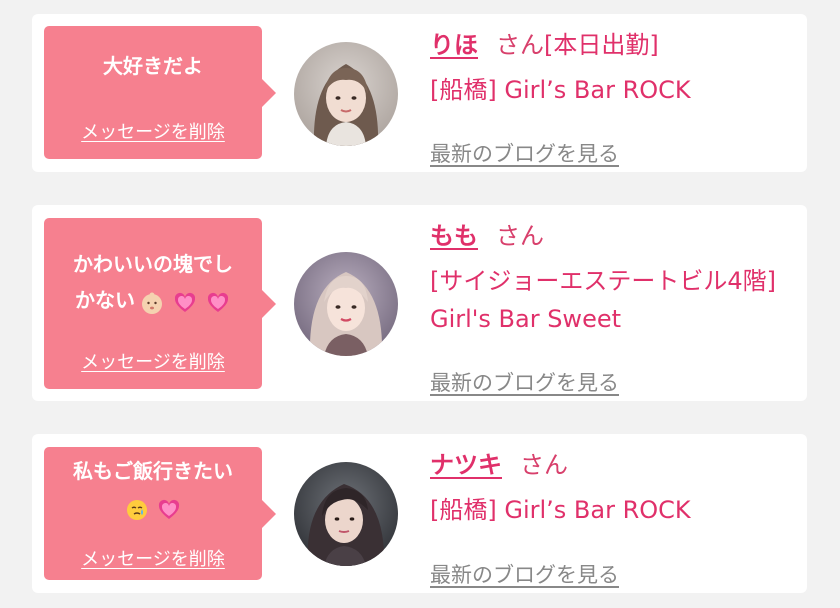 This screenshot has height=608, width=840. What do you see at coordinates (454, 45) in the screenshot?
I see `cast-name-link: りほ` at bounding box center [454, 45].